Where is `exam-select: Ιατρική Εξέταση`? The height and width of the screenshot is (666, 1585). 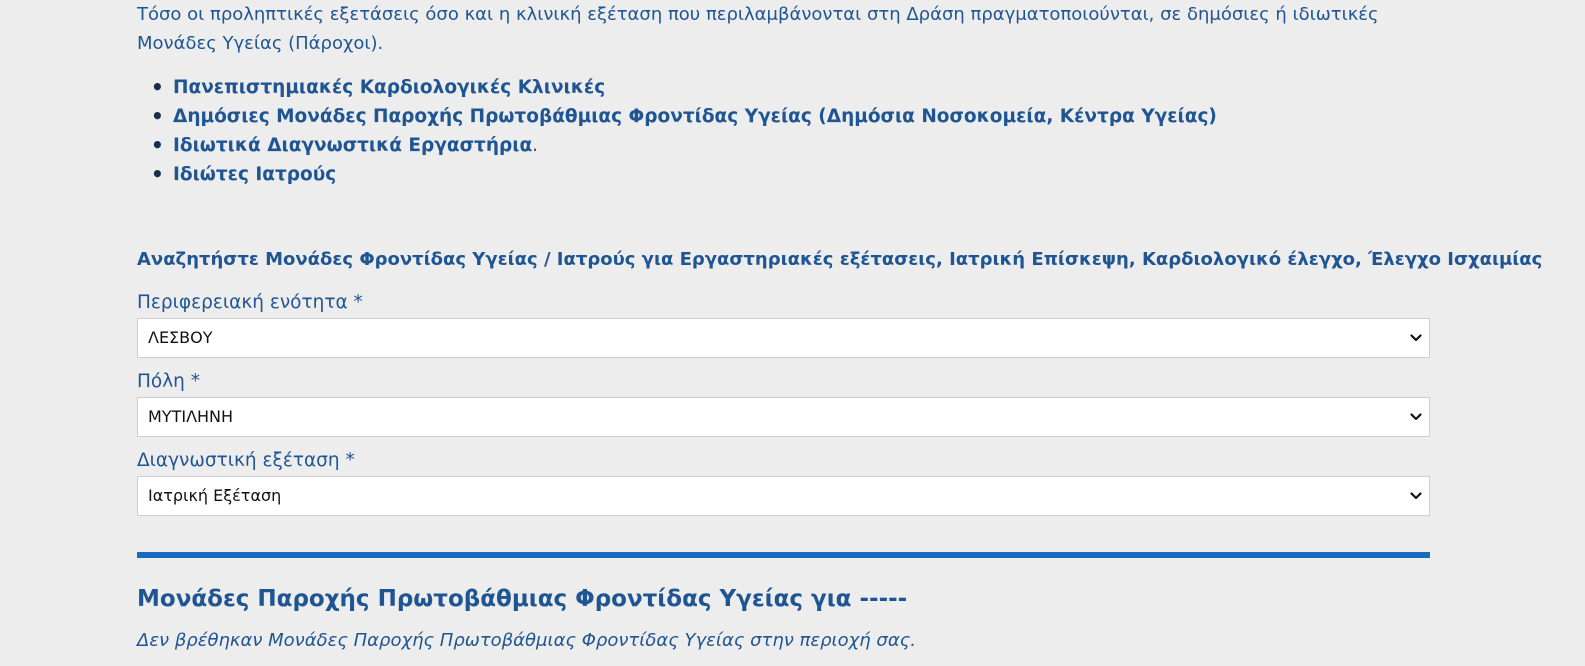 exam-select: Ιατρική Εξέταση is located at coordinates (783, 496).